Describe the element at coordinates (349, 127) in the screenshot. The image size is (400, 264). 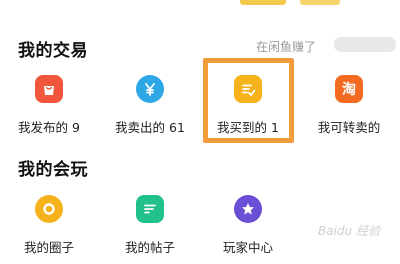
I see `item-resellable-label: 我可转卖的` at that location.